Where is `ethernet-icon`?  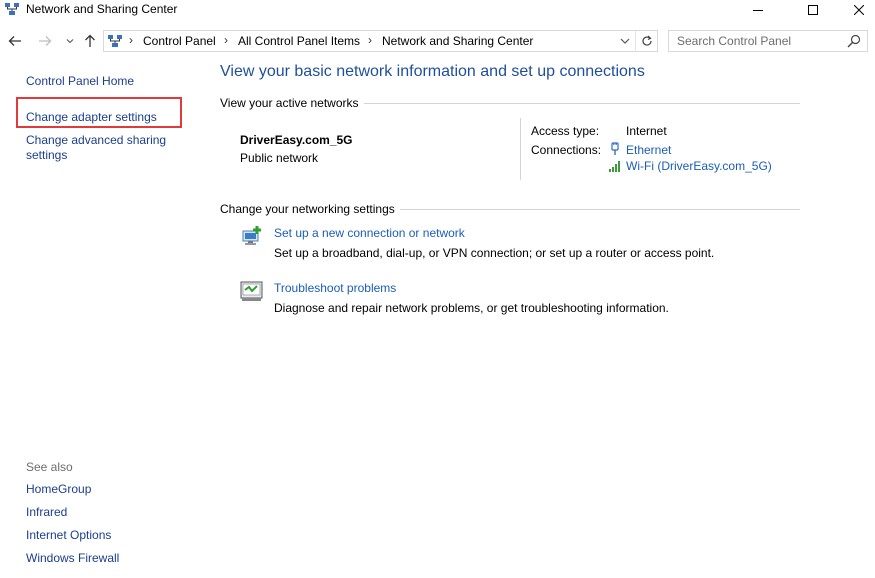 ethernet-icon is located at coordinates (615, 149).